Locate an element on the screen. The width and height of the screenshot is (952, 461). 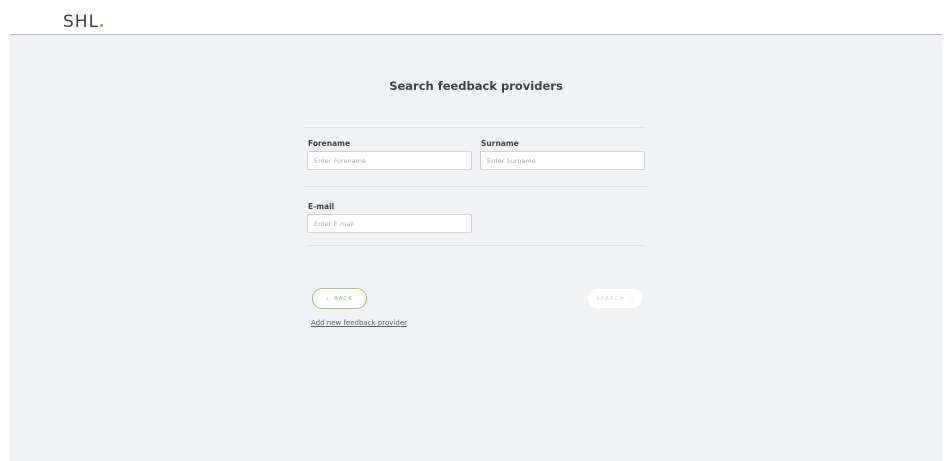
divider-bottom is located at coordinates (476, 245).